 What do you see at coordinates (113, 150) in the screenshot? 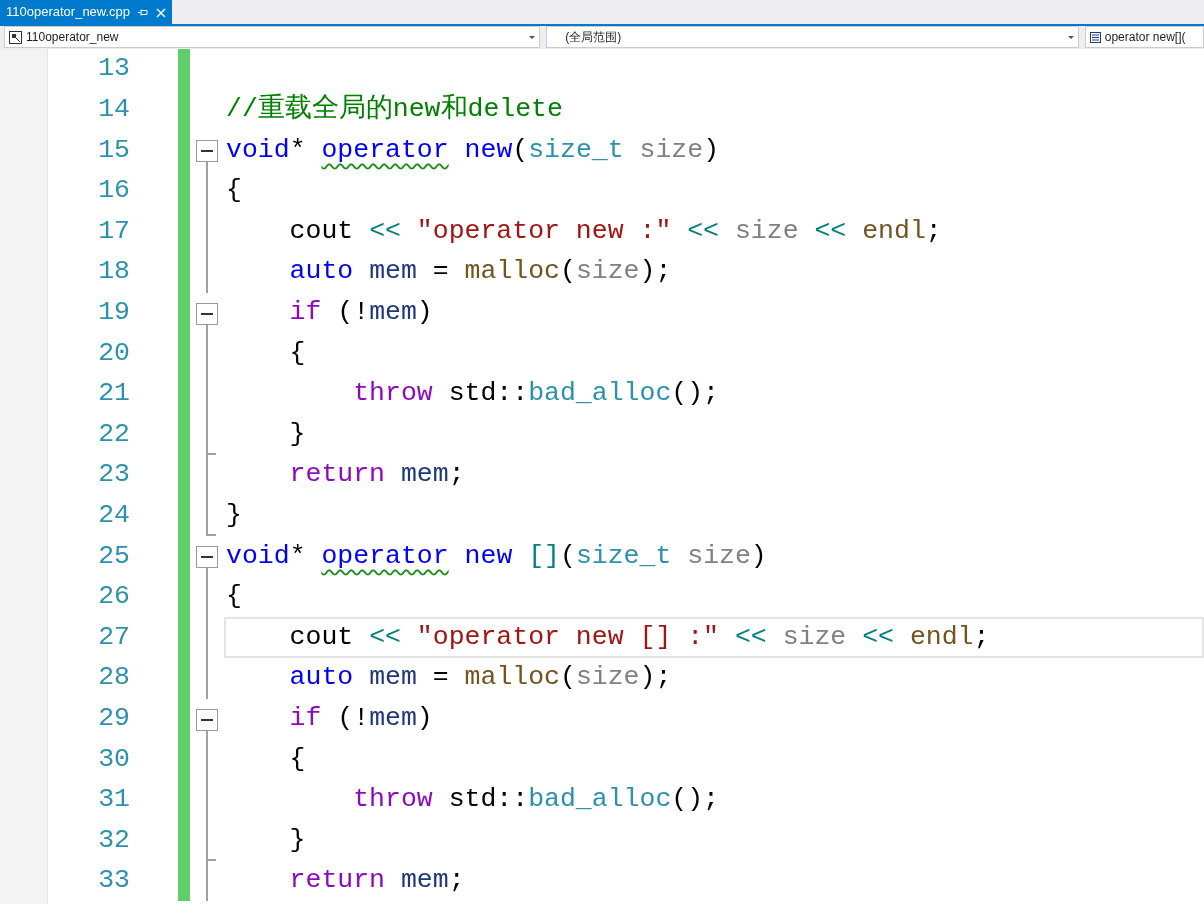
I see `line-number: 15` at bounding box center [113, 150].